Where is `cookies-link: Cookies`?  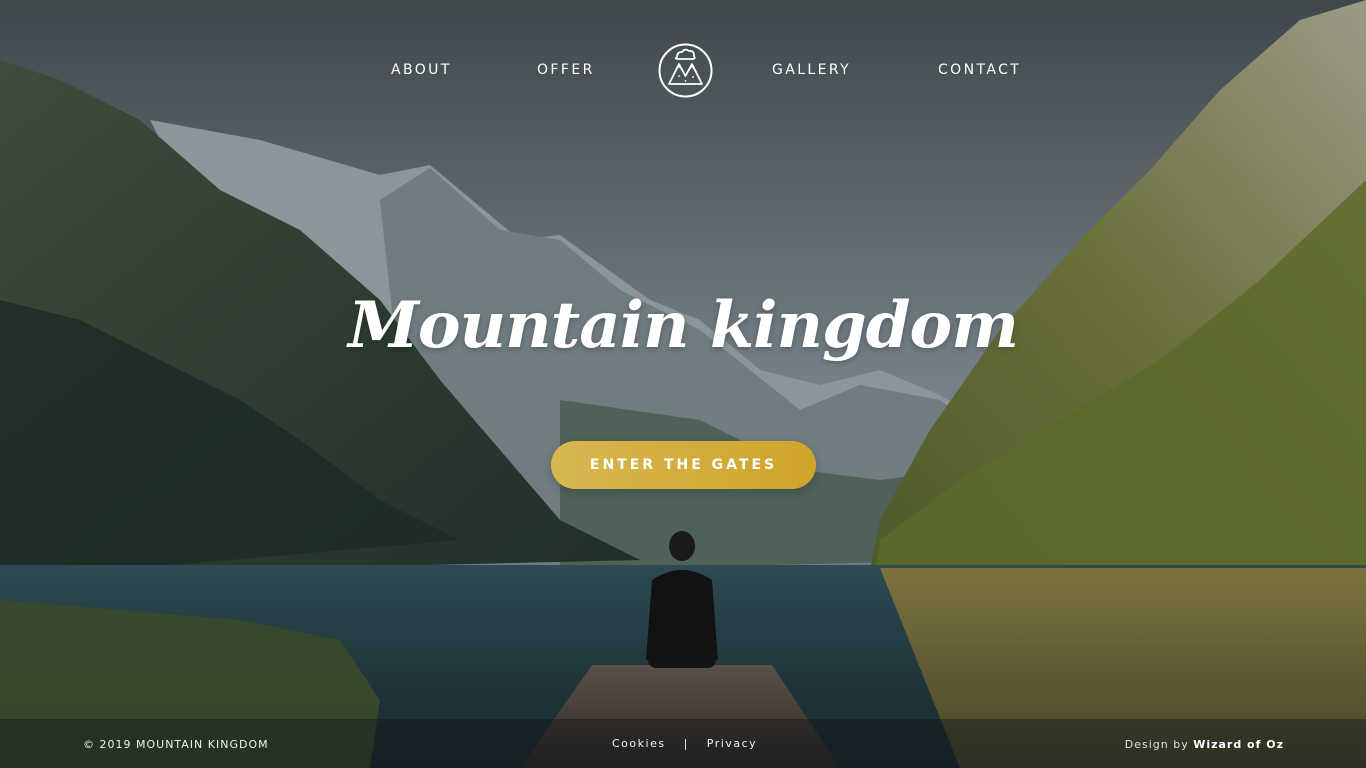
cookies-link: Cookies is located at coordinates (639, 743).